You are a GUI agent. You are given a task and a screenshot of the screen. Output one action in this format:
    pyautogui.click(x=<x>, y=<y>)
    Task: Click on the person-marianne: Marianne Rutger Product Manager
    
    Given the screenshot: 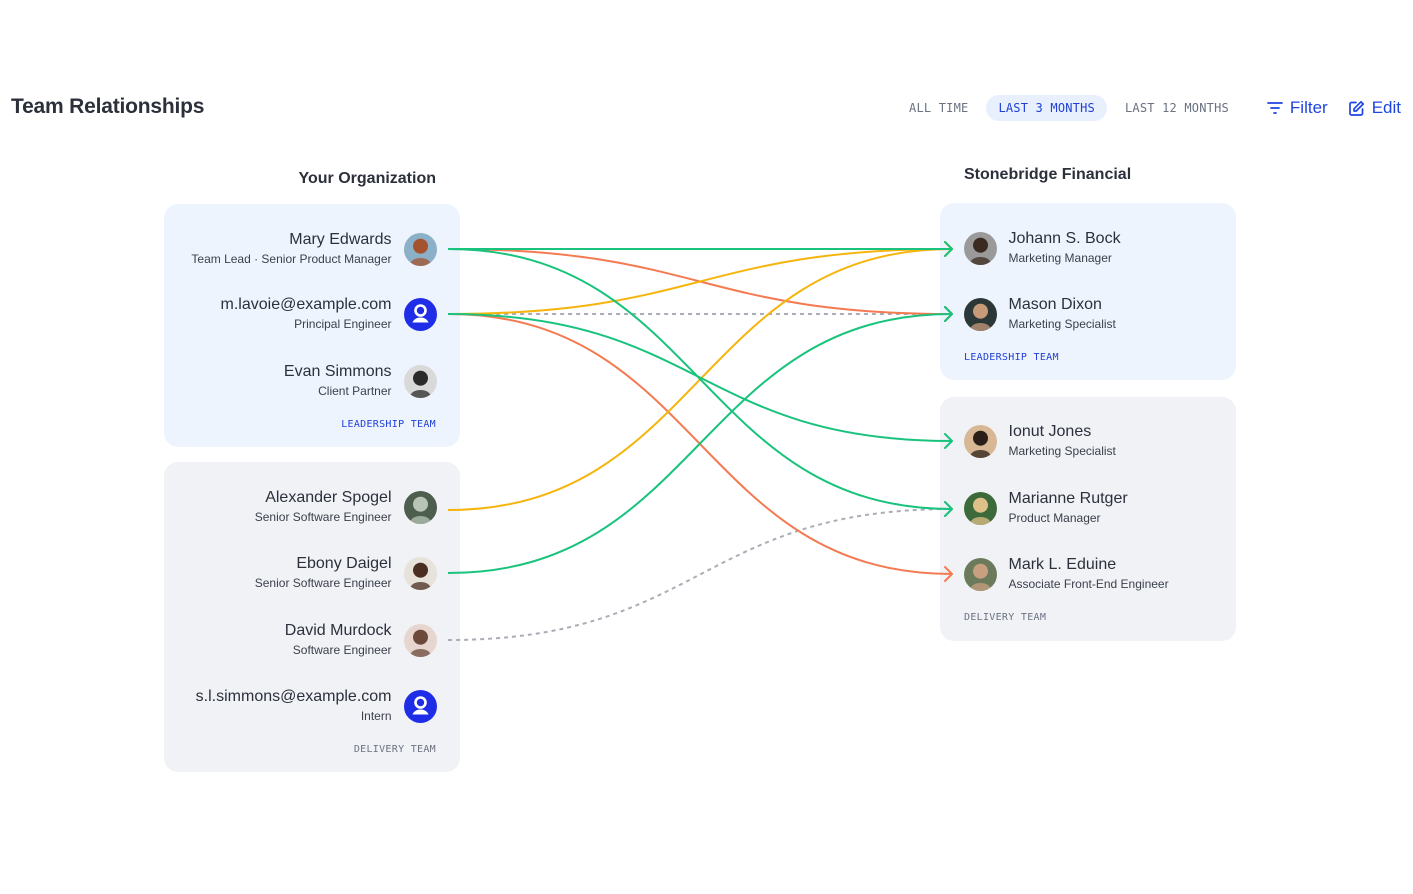 What is the action you would take?
    pyautogui.click(x=1045, y=508)
    